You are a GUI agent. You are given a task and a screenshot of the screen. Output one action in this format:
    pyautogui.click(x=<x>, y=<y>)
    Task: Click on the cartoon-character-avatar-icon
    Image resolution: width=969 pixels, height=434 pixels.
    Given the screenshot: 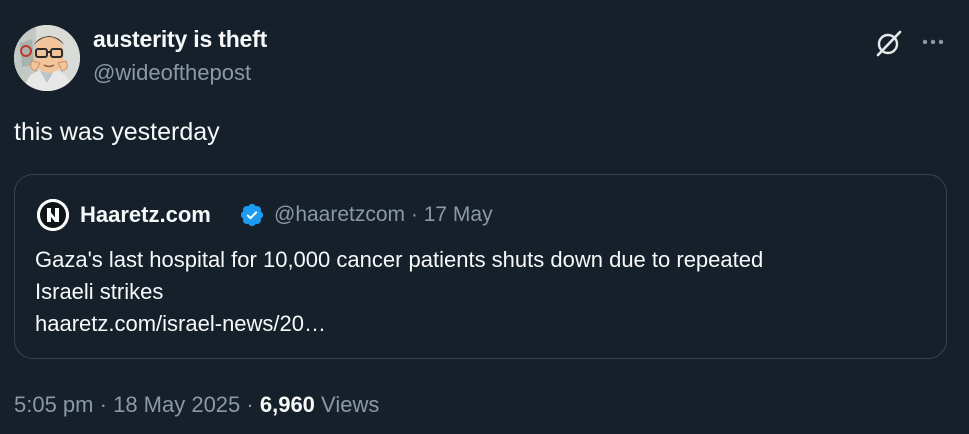 What is the action you would take?
    pyautogui.click(x=47, y=58)
    